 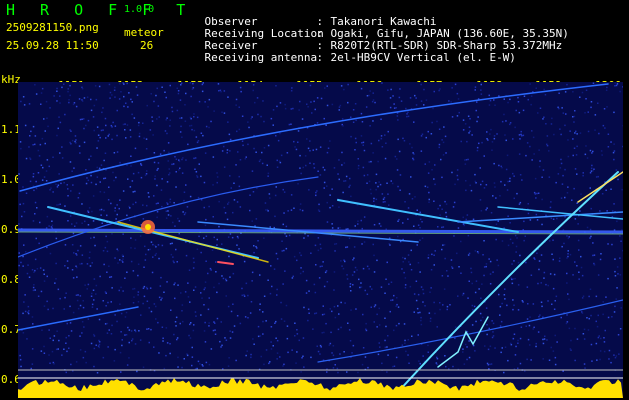 I want to click on carrier-line, so click(x=320, y=231).